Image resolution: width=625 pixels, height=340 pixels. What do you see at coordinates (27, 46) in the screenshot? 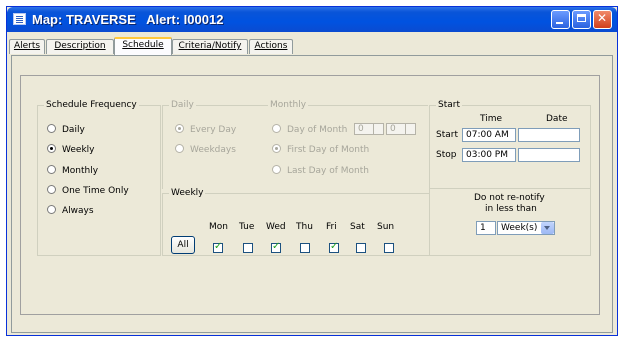
I see `tab-alerts: Alerts` at bounding box center [27, 46].